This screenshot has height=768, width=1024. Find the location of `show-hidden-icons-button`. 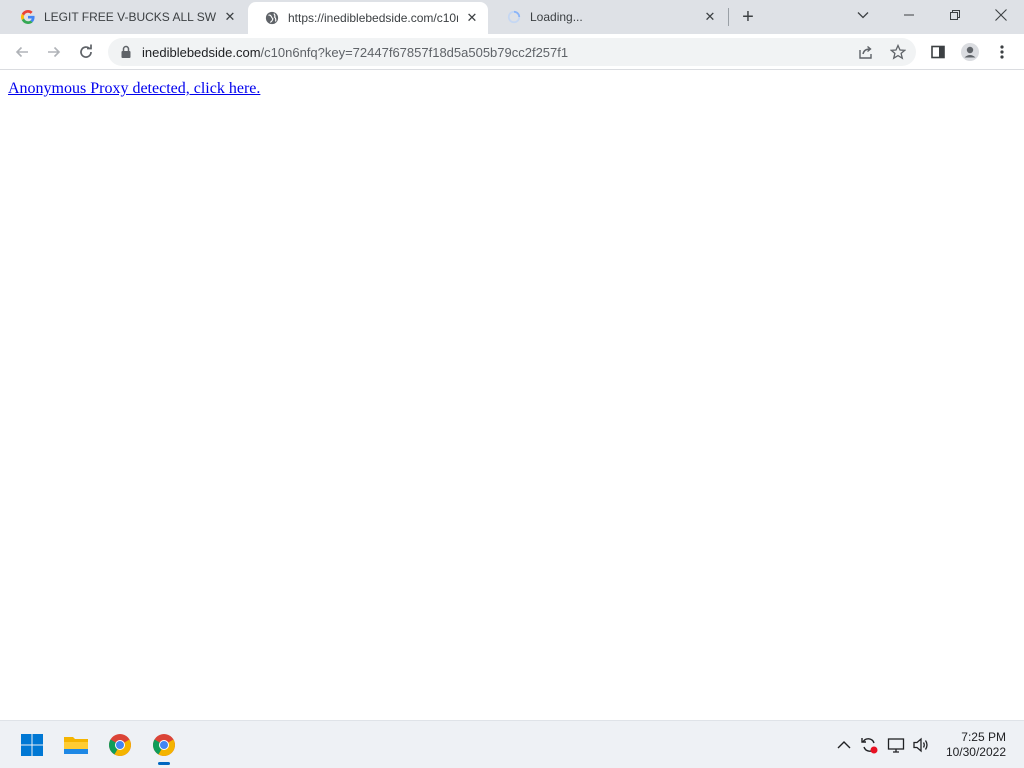

show-hidden-icons-button is located at coordinates (844, 745).